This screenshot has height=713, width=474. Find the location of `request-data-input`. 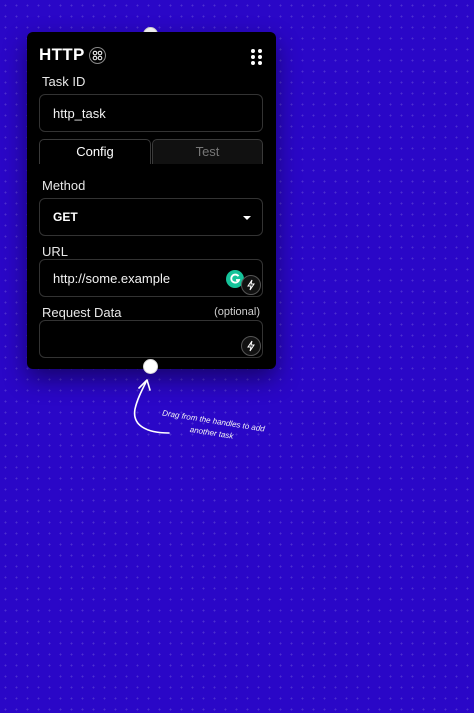

request-data-input is located at coordinates (151, 339).